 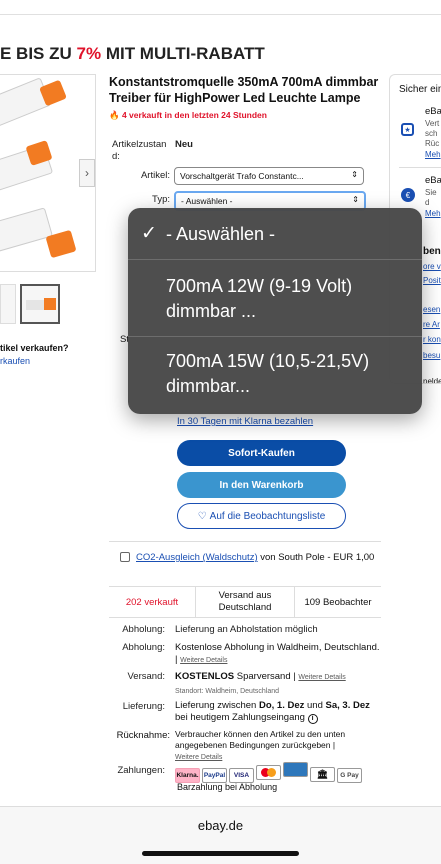 I want to click on shipping-from: Versand aus Deutschland, so click(x=245, y=602).